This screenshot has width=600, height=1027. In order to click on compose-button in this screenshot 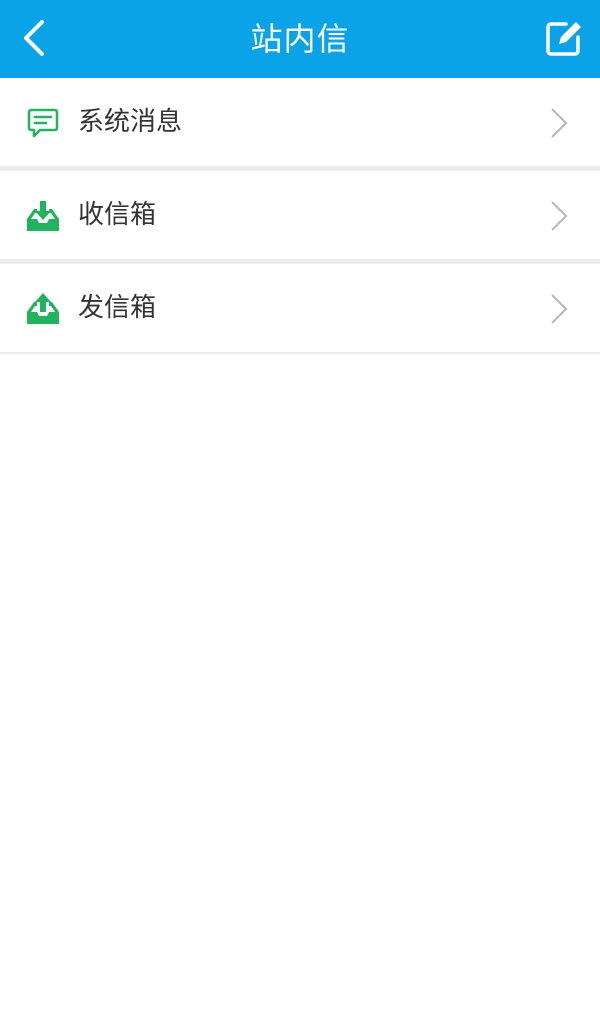, I will do `click(564, 38)`.